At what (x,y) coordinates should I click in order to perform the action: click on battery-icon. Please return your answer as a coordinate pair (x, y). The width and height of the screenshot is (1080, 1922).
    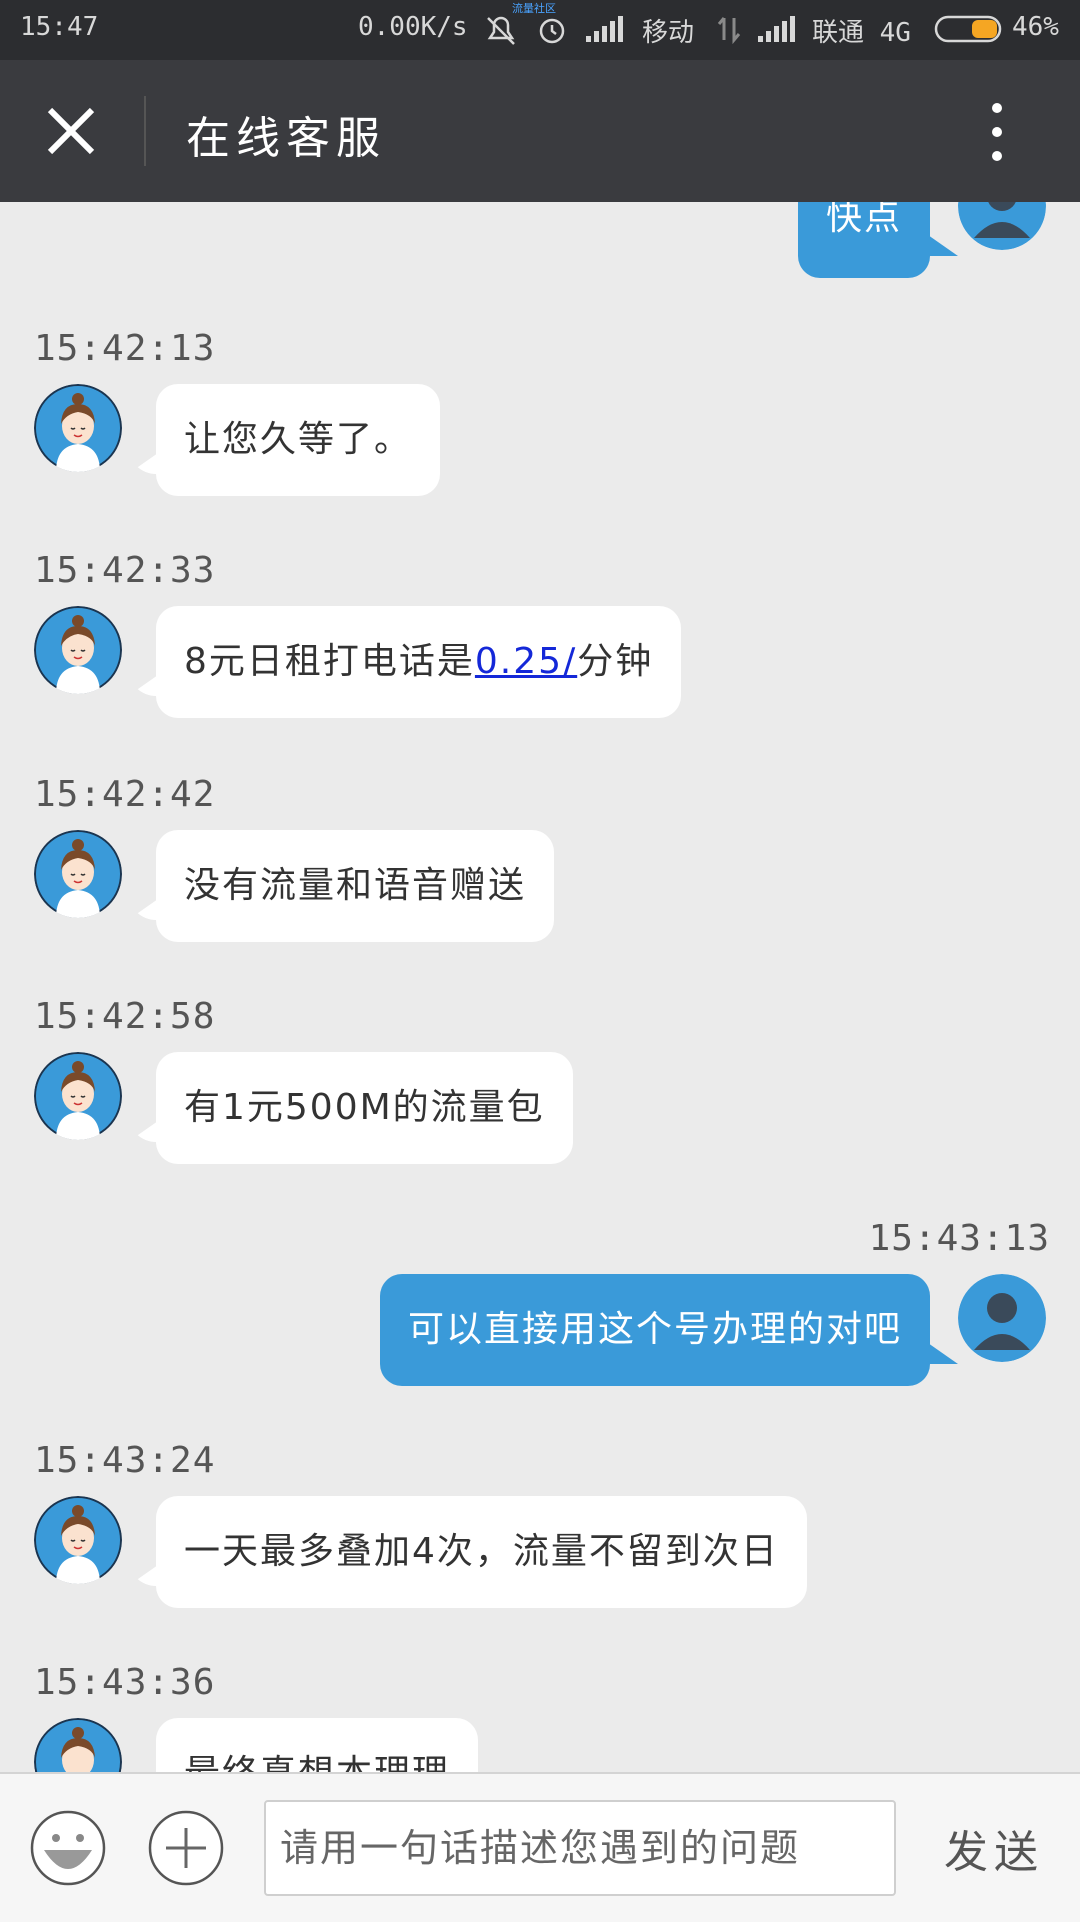
    Looking at the image, I should click on (968, 29).